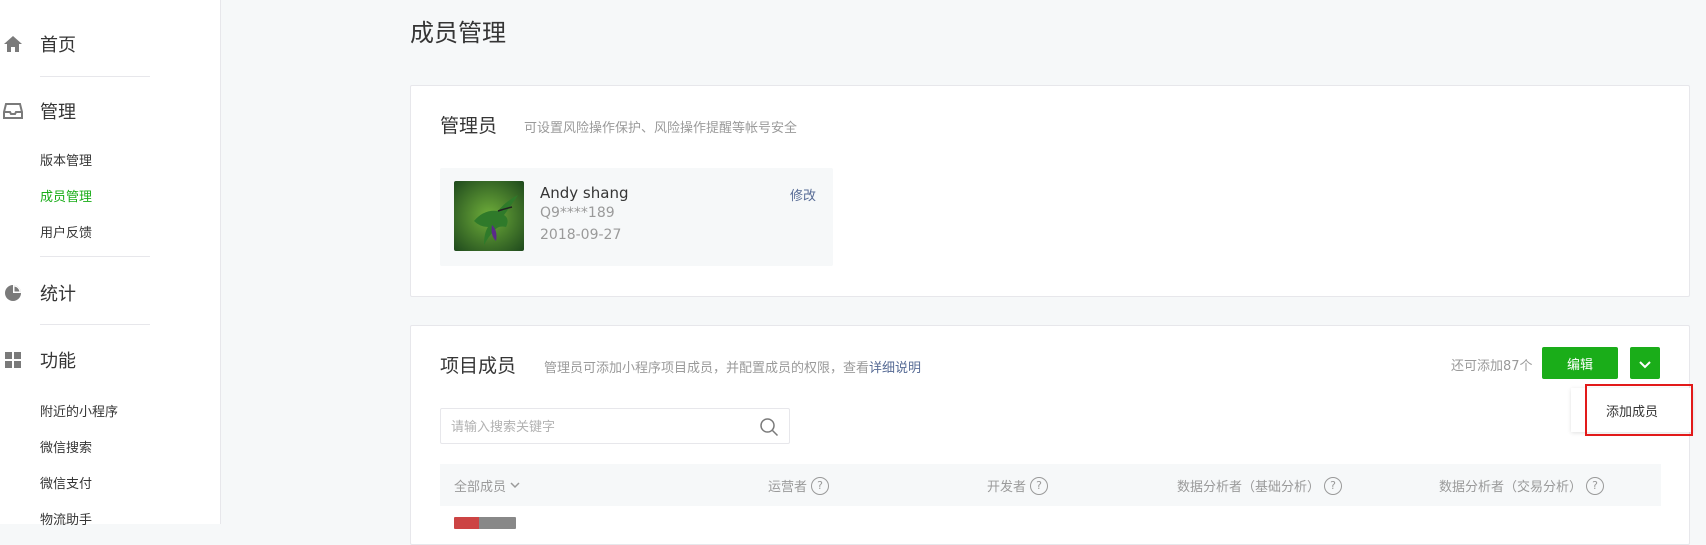 Image resolution: width=1706 pixels, height=545 pixels. What do you see at coordinates (66, 159) in the screenshot?
I see `sidebar-item-version: 版本管理` at bounding box center [66, 159].